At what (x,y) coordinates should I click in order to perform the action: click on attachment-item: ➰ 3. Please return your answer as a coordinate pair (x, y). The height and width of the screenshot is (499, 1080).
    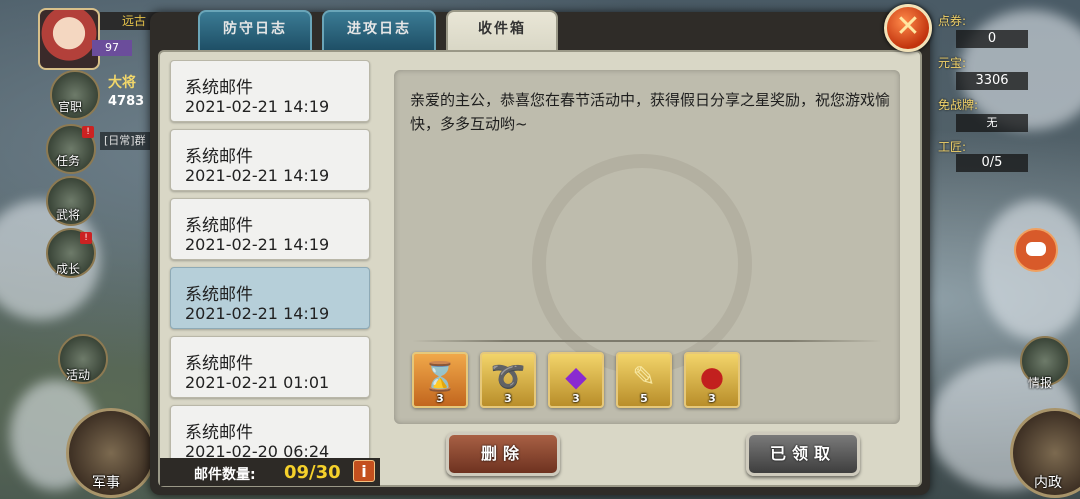
    Looking at the image, I should click on (508, 380).